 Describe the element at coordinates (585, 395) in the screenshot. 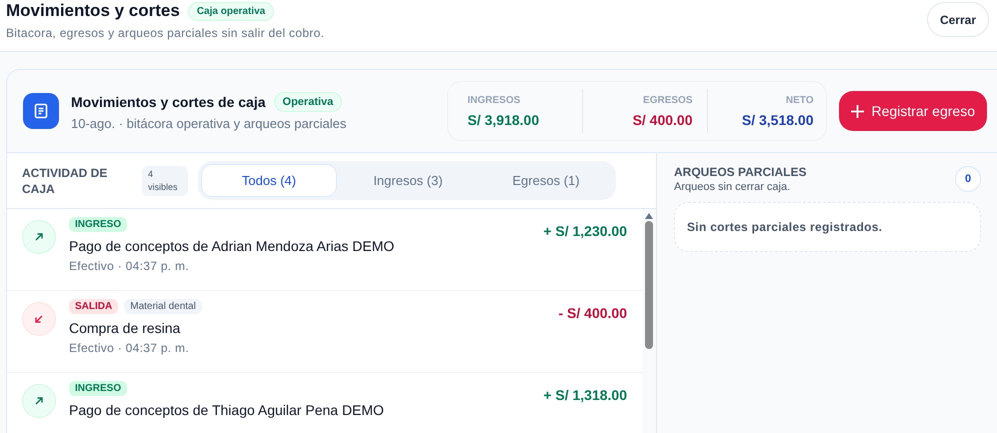

I see `movement-amount: + S/ 1,318.00` at that location.